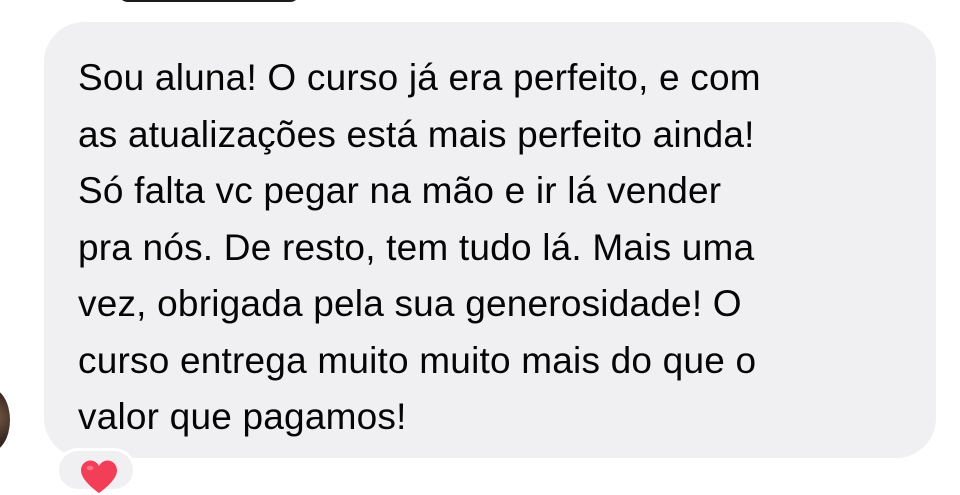 This screenshot has height=495, width=960. Describe the element at coordinates (99, 476) in the screenshot. I see `heart-icon` at that location.